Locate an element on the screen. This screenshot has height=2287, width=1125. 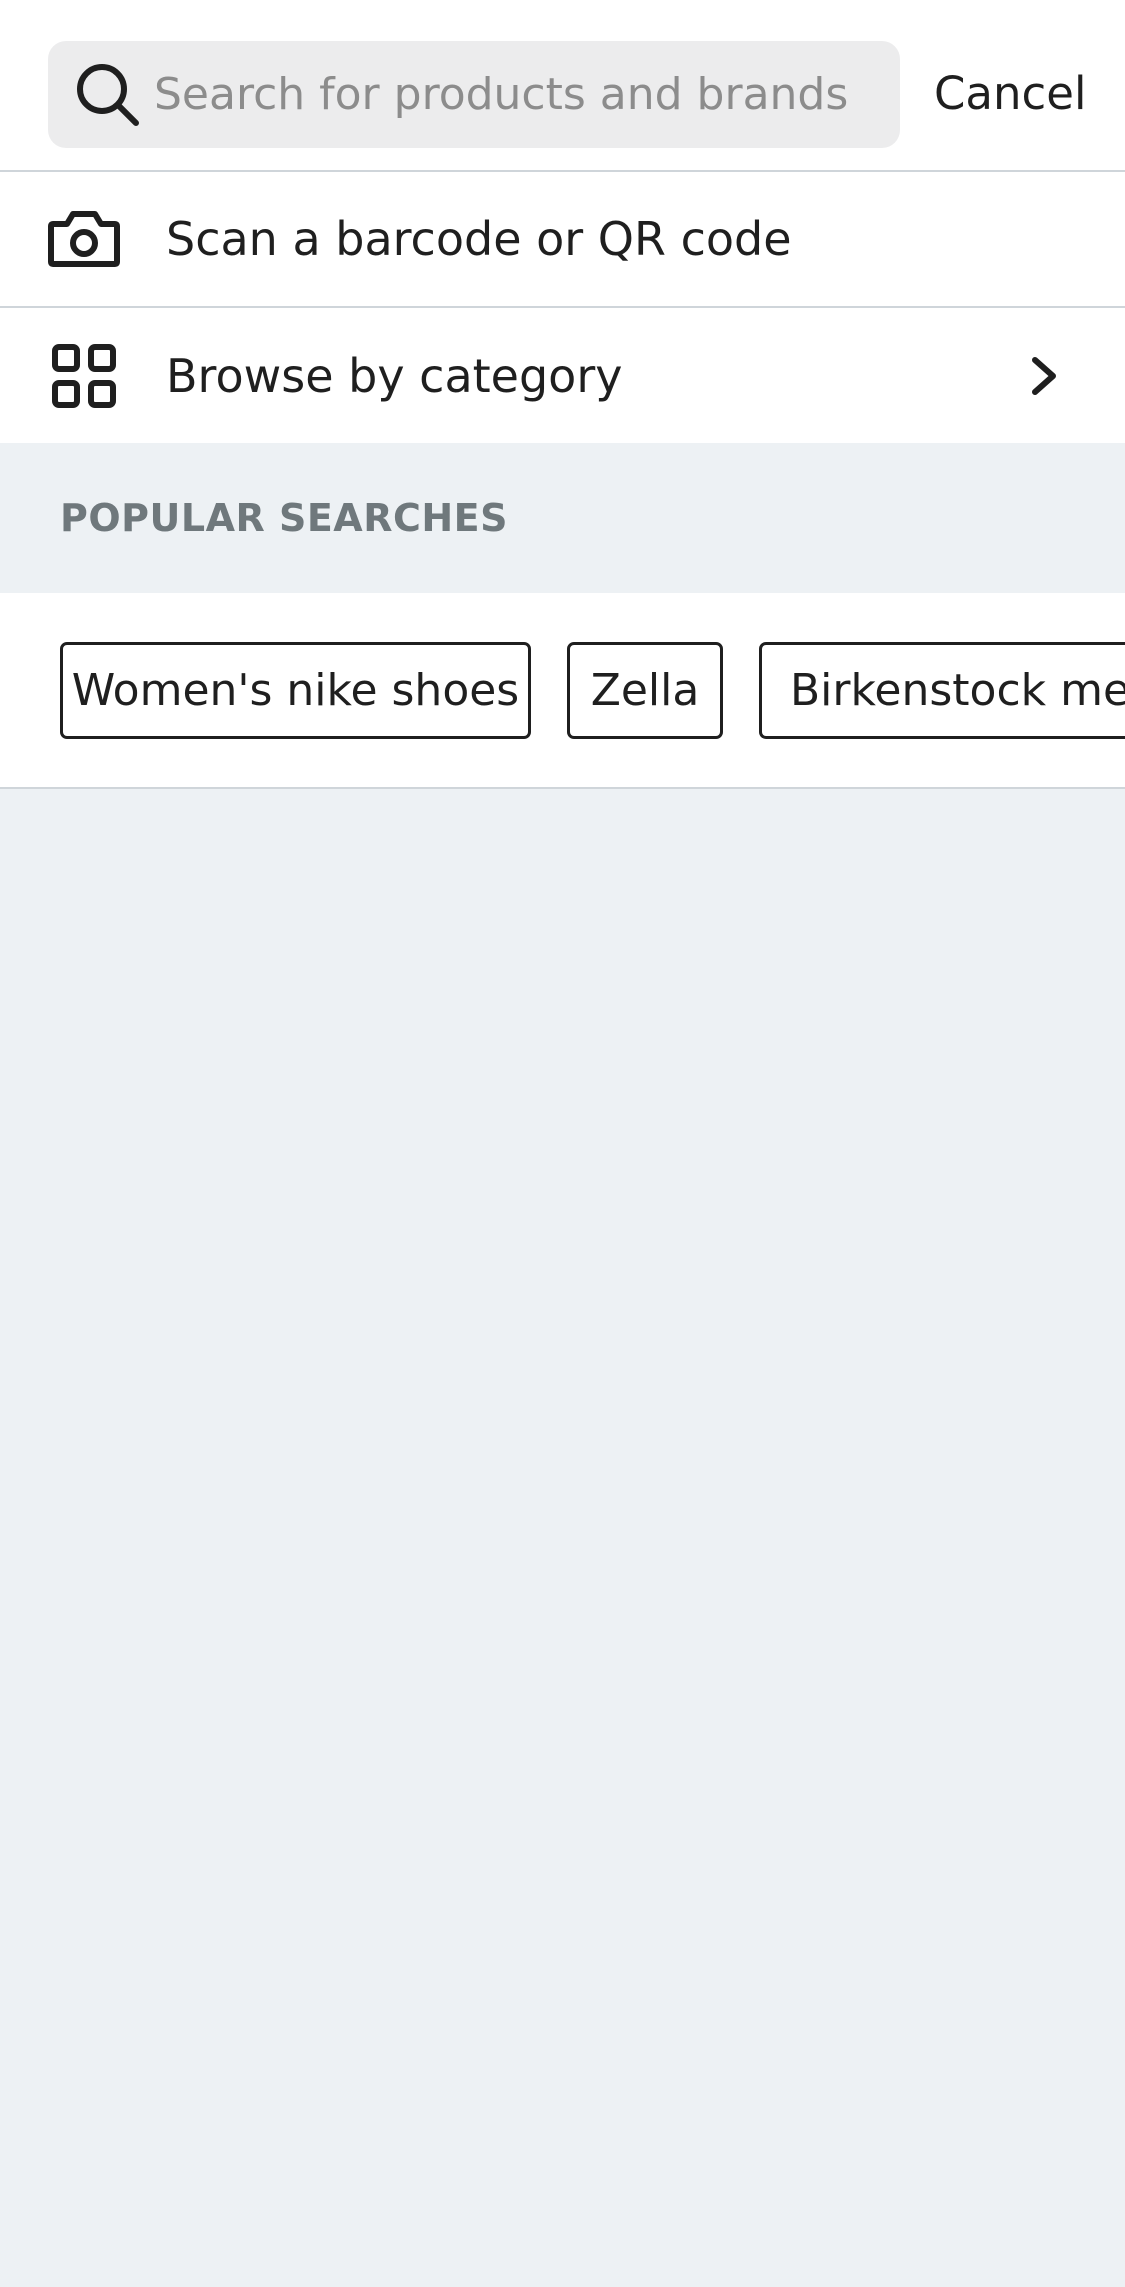
chevron-right-icon is located at coordinates (1044, 376).